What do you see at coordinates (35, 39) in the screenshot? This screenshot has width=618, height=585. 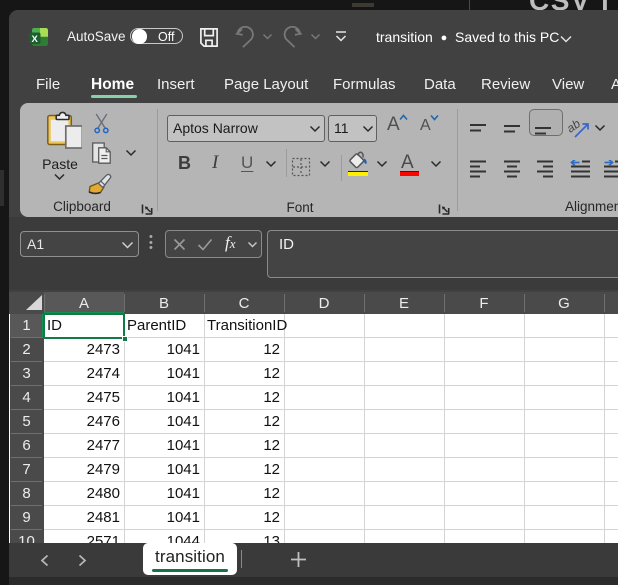 I see `svg-text: X` at bounding box center [35, 39].